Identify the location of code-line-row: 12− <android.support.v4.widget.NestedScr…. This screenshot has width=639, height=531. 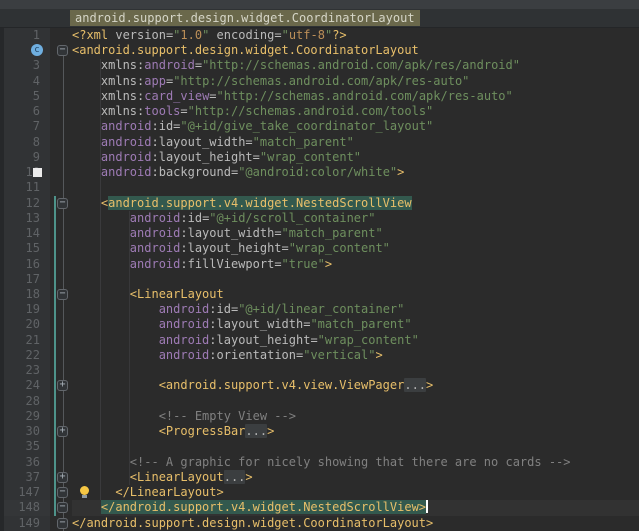
(319, 203).